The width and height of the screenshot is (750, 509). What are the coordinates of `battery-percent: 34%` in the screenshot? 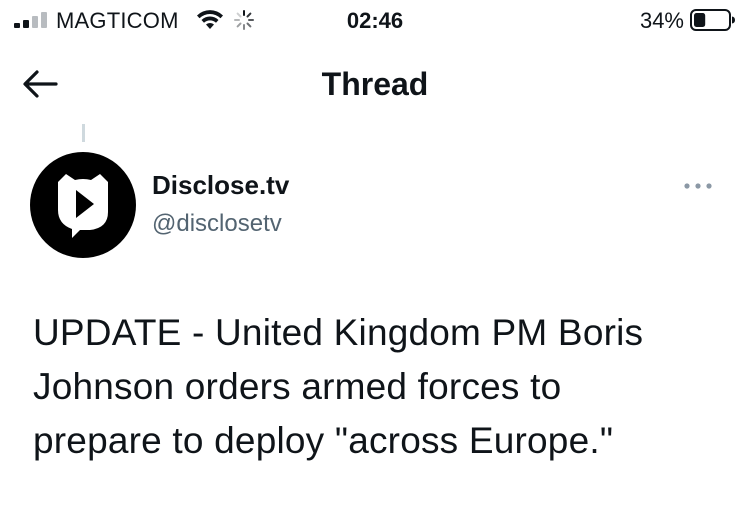 It's located at (661, 20).